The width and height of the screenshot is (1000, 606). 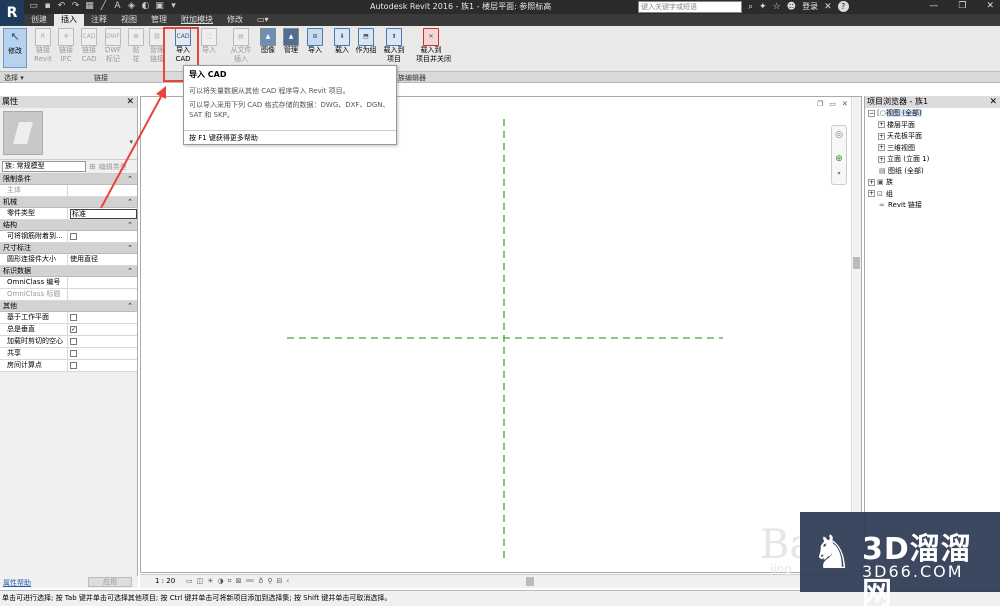 What do you see at coordinates (279, 581) in the screenshot?
I see `constraints-icon: ⊟` at bounding box center [279, 581].